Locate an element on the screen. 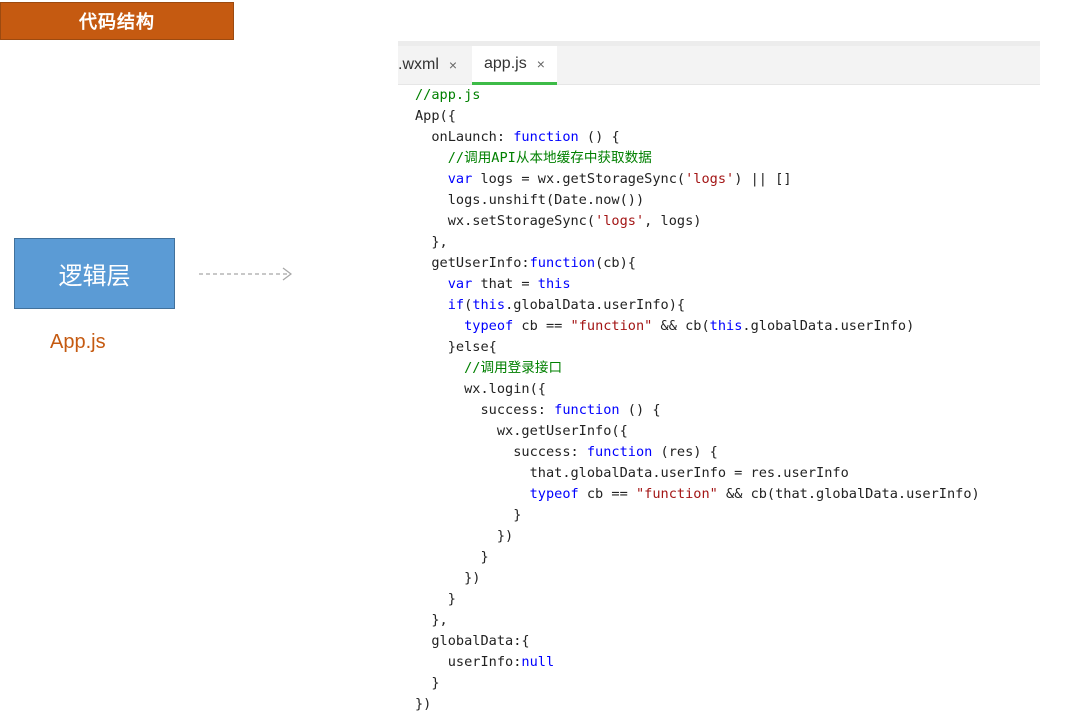 This screenshot has height=725, width=1065. code-token: //调用API从本地缓存中获取数据 is located at coordinates (533, 158).